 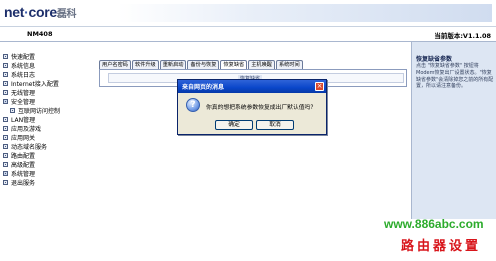 What do you see at coordinates (23, 93) in the screenshot?
I see `sidebar-item-label: 无线管理` at bounding box center [23, 93].